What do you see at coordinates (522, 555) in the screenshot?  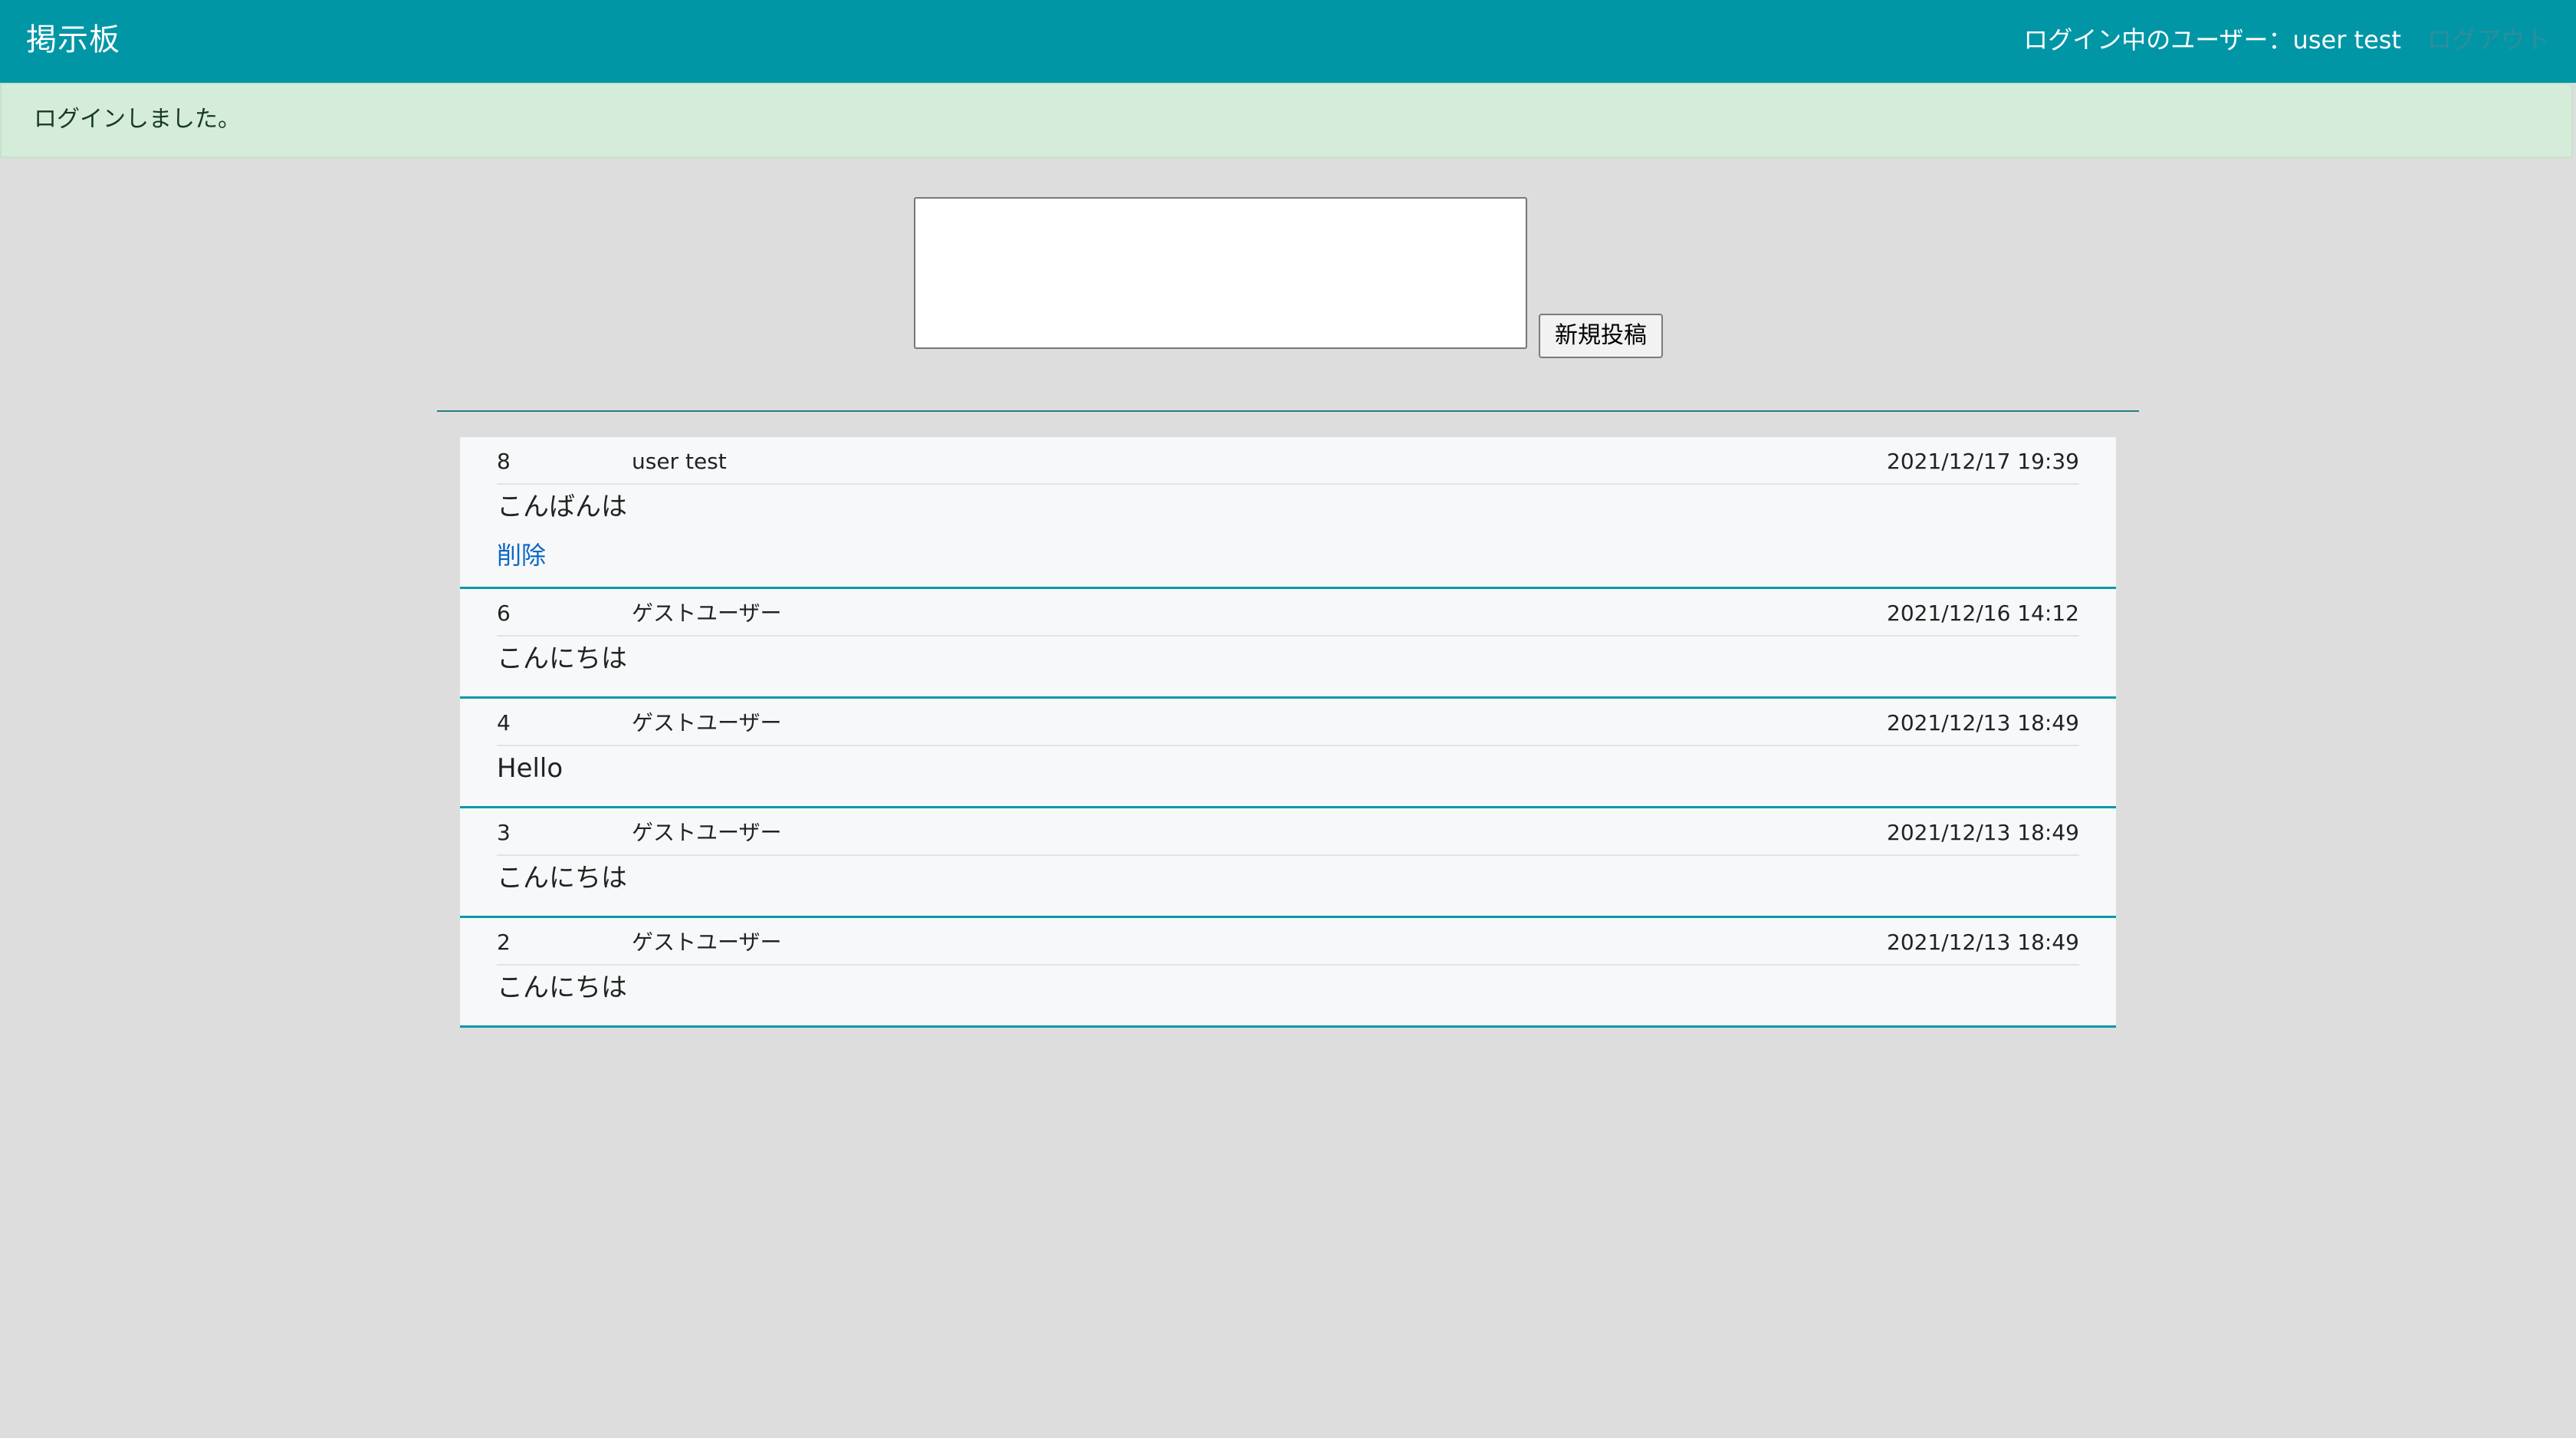 I see `delete-post-link: 削除` at bounding box center [522, 555].